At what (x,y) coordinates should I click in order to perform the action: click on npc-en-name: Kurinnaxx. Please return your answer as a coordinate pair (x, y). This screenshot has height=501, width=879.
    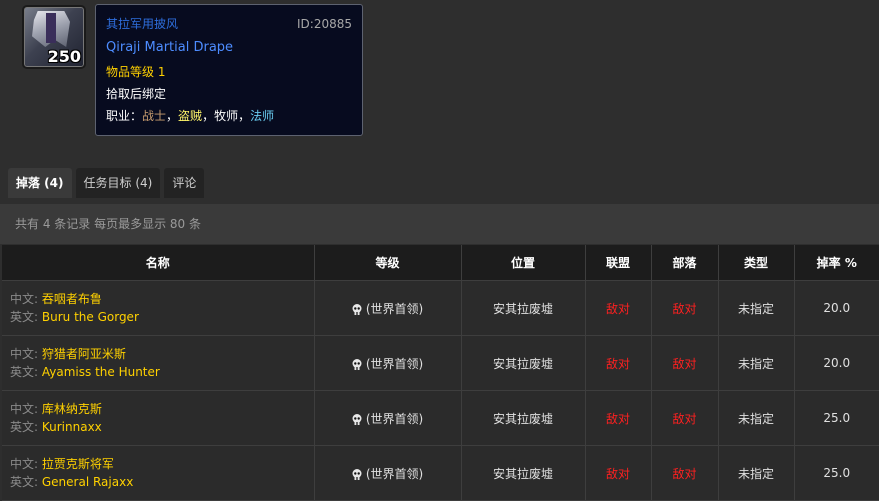
    Looking at the image, I should click on (72, 427).